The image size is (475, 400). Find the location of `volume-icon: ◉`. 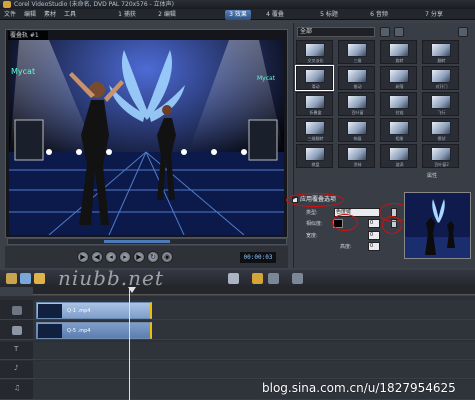

volume-icon: ◉ is located at coordinates (167, 257).